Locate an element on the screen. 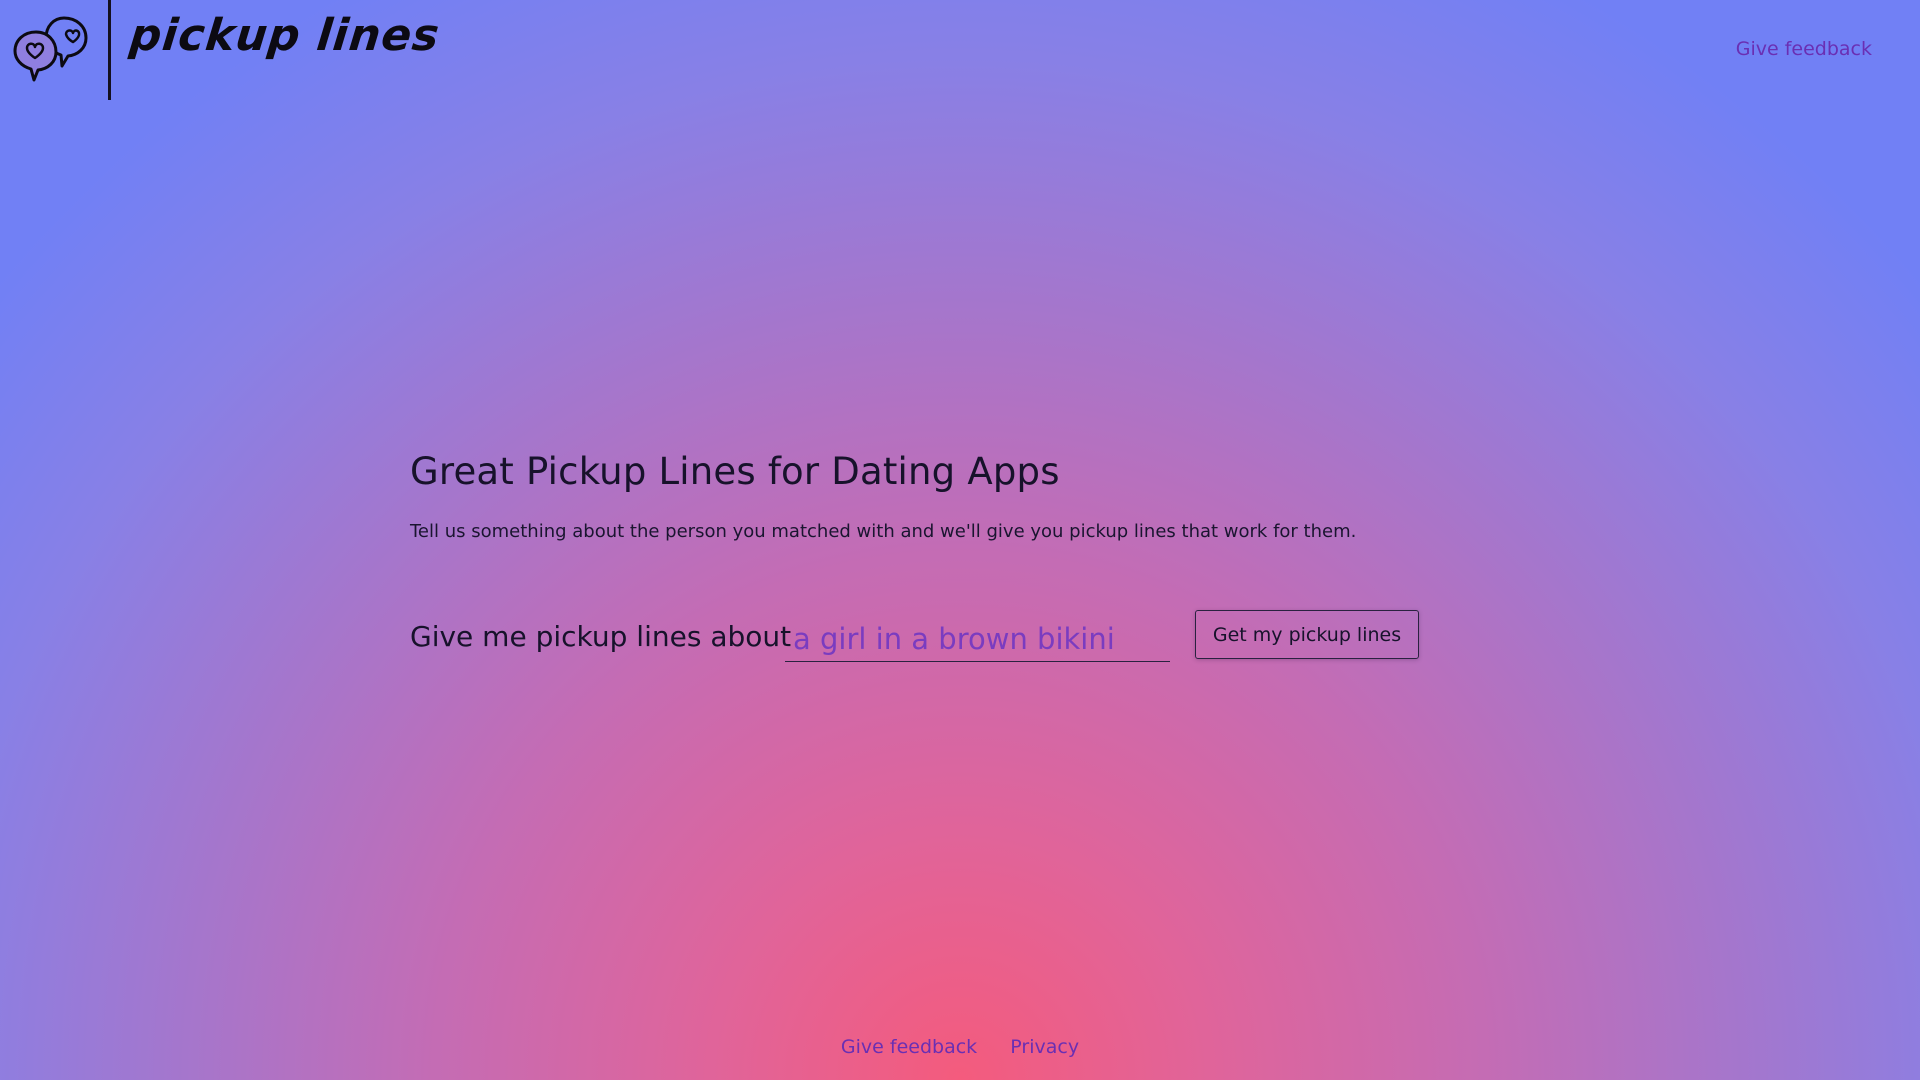 The image size is (1920, 1080). get-pickup-lines-button: Get my pickup lines is located at coordinates (1307, 634).